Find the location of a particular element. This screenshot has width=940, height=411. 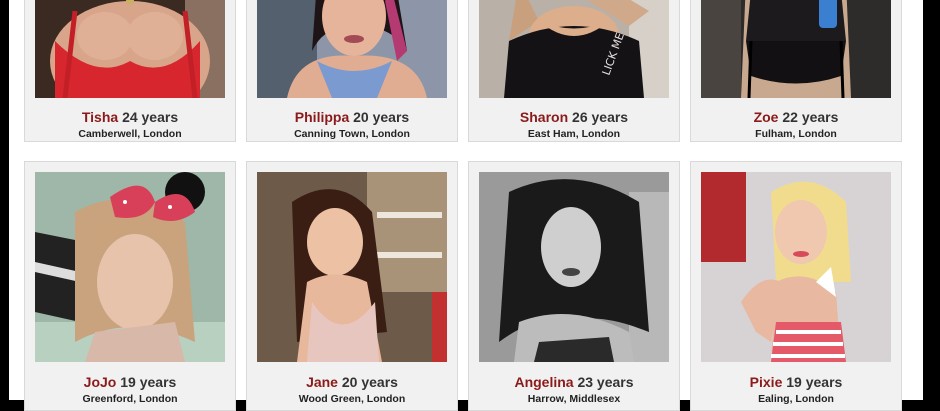

profile-name-line: Zoe 22 years is located at coordinates (796, 117).